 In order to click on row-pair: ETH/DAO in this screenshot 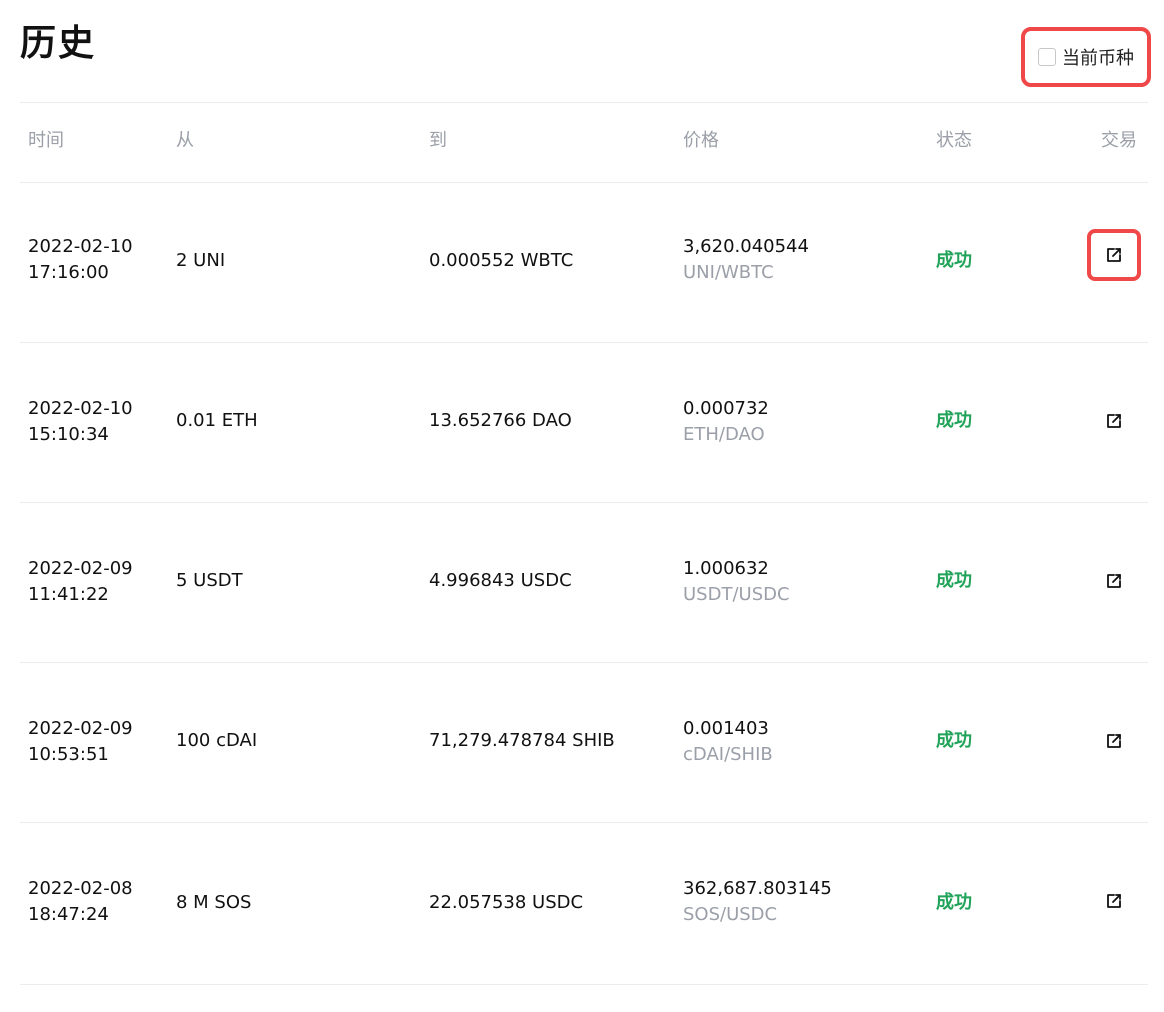, I will do `click(724, 434)`.